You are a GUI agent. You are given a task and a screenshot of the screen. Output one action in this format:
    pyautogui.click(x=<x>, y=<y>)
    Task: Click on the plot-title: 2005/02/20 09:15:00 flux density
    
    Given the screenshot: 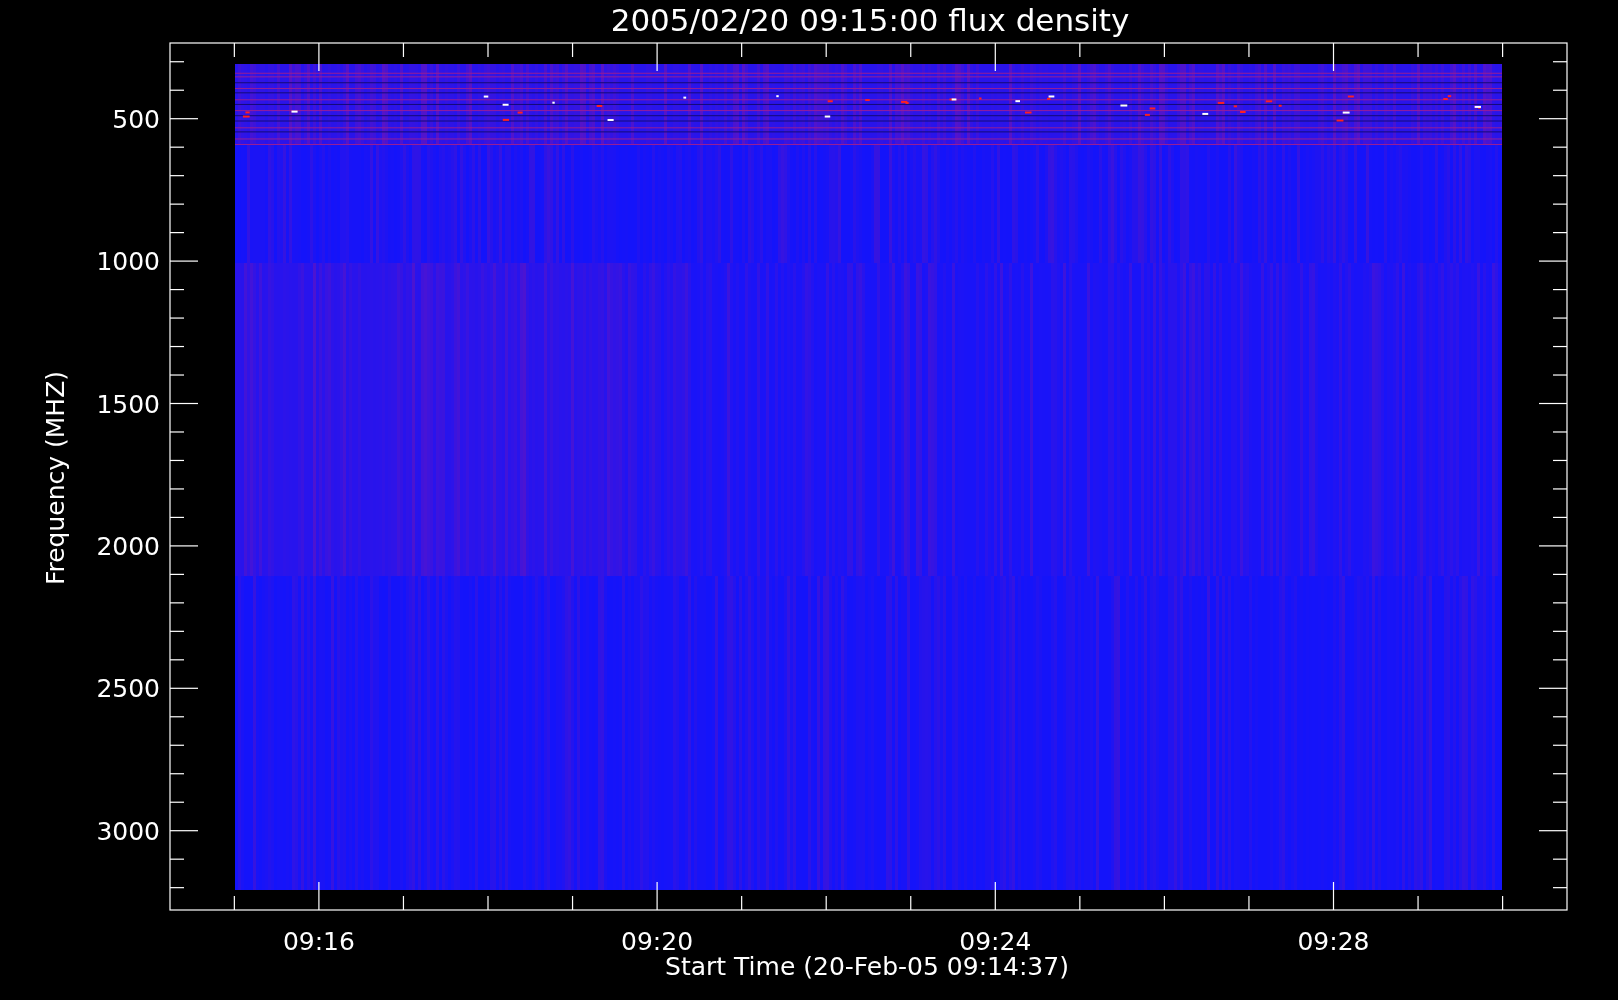 What is the action you would take?
    pyautogui.click(x=870, y=20)
    